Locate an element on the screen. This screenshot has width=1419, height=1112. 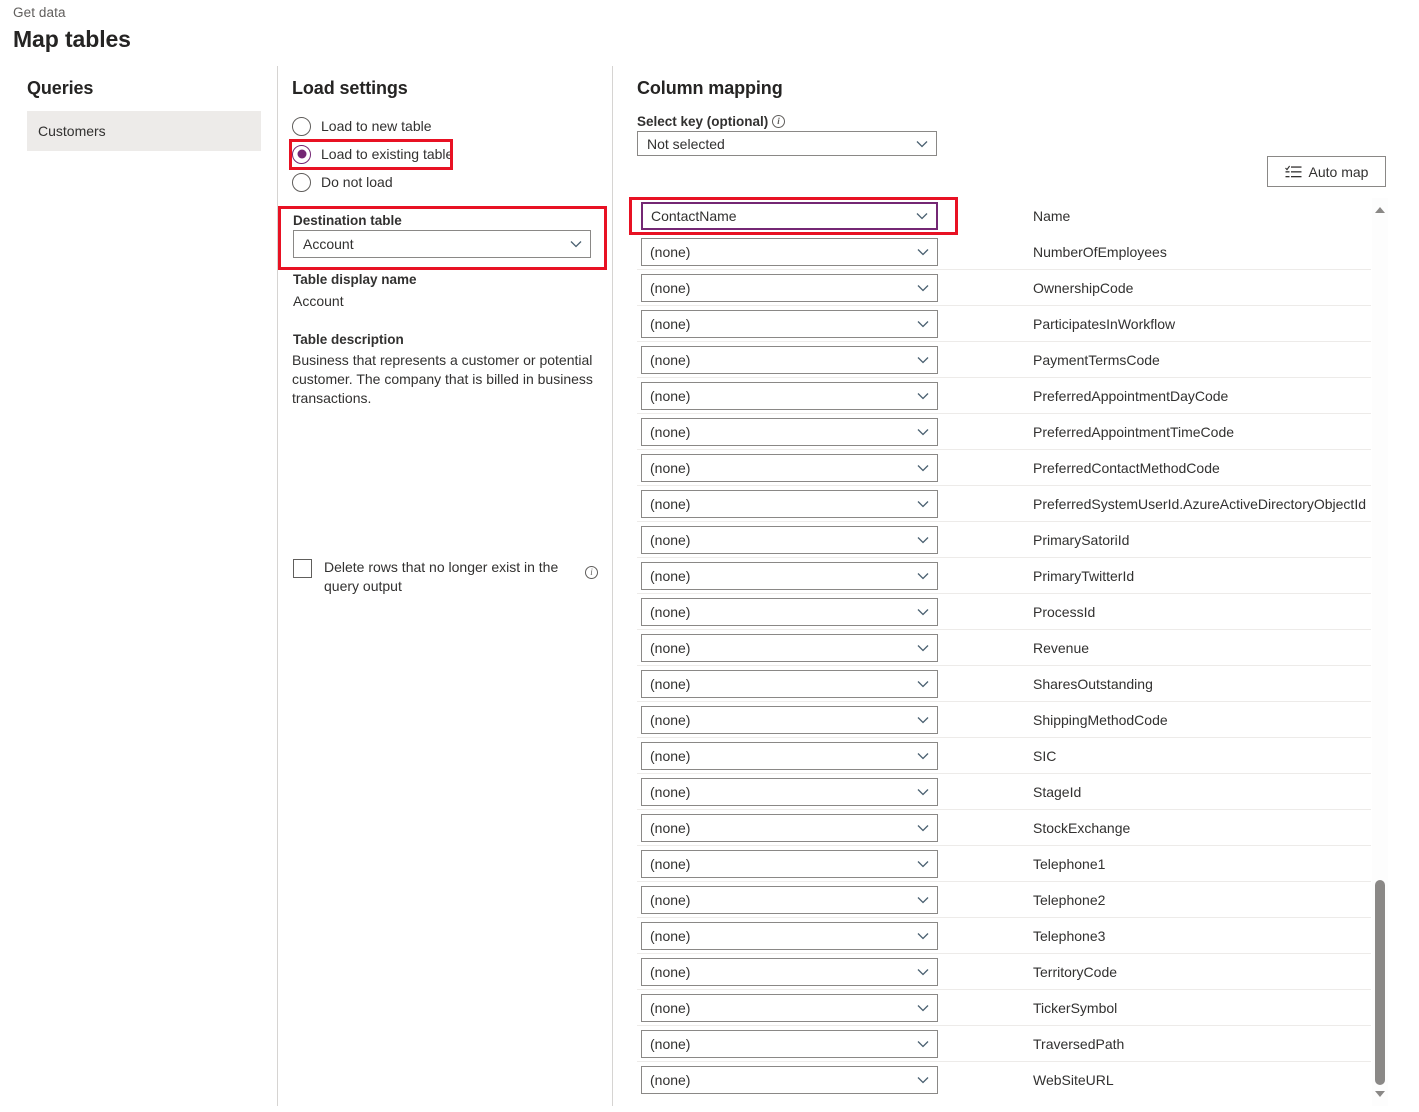
destination-table-dropdown: Account is located at coordinates (442, 244).